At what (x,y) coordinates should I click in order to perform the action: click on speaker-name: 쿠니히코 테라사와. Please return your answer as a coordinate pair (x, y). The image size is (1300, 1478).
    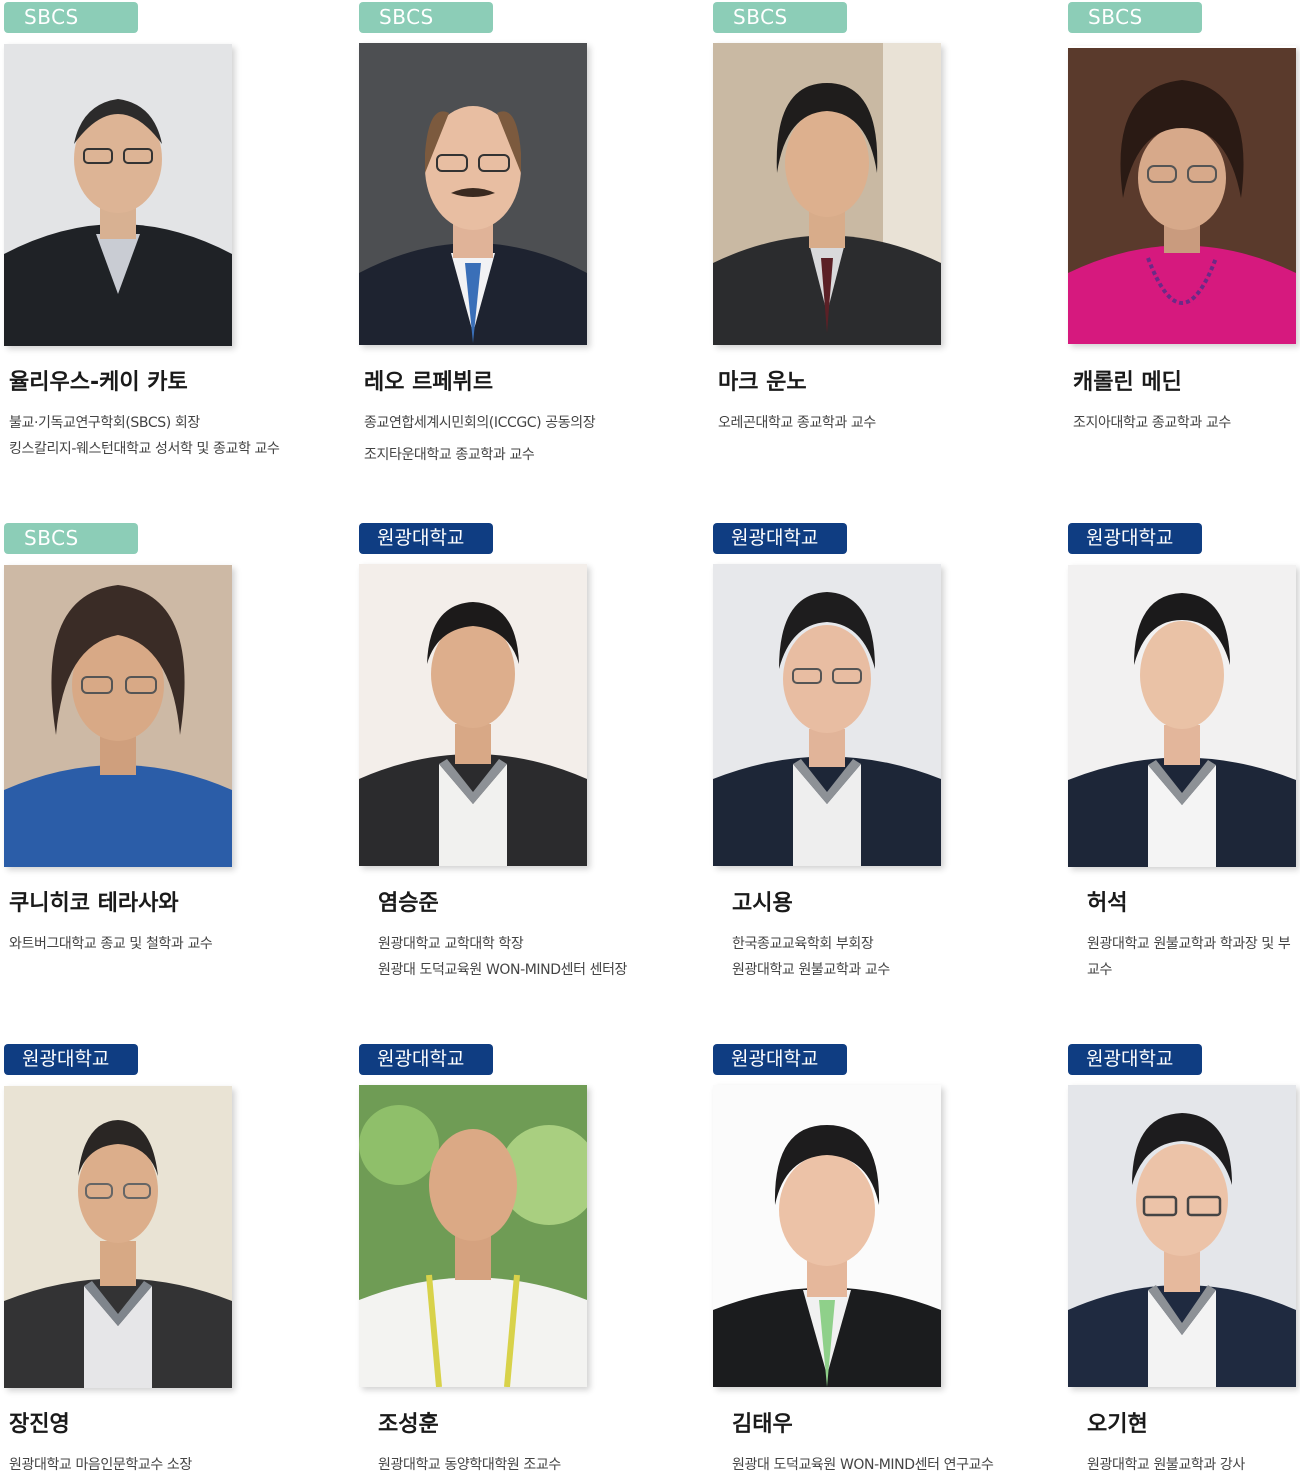
    Looking at the image, I should click on (94, 903).